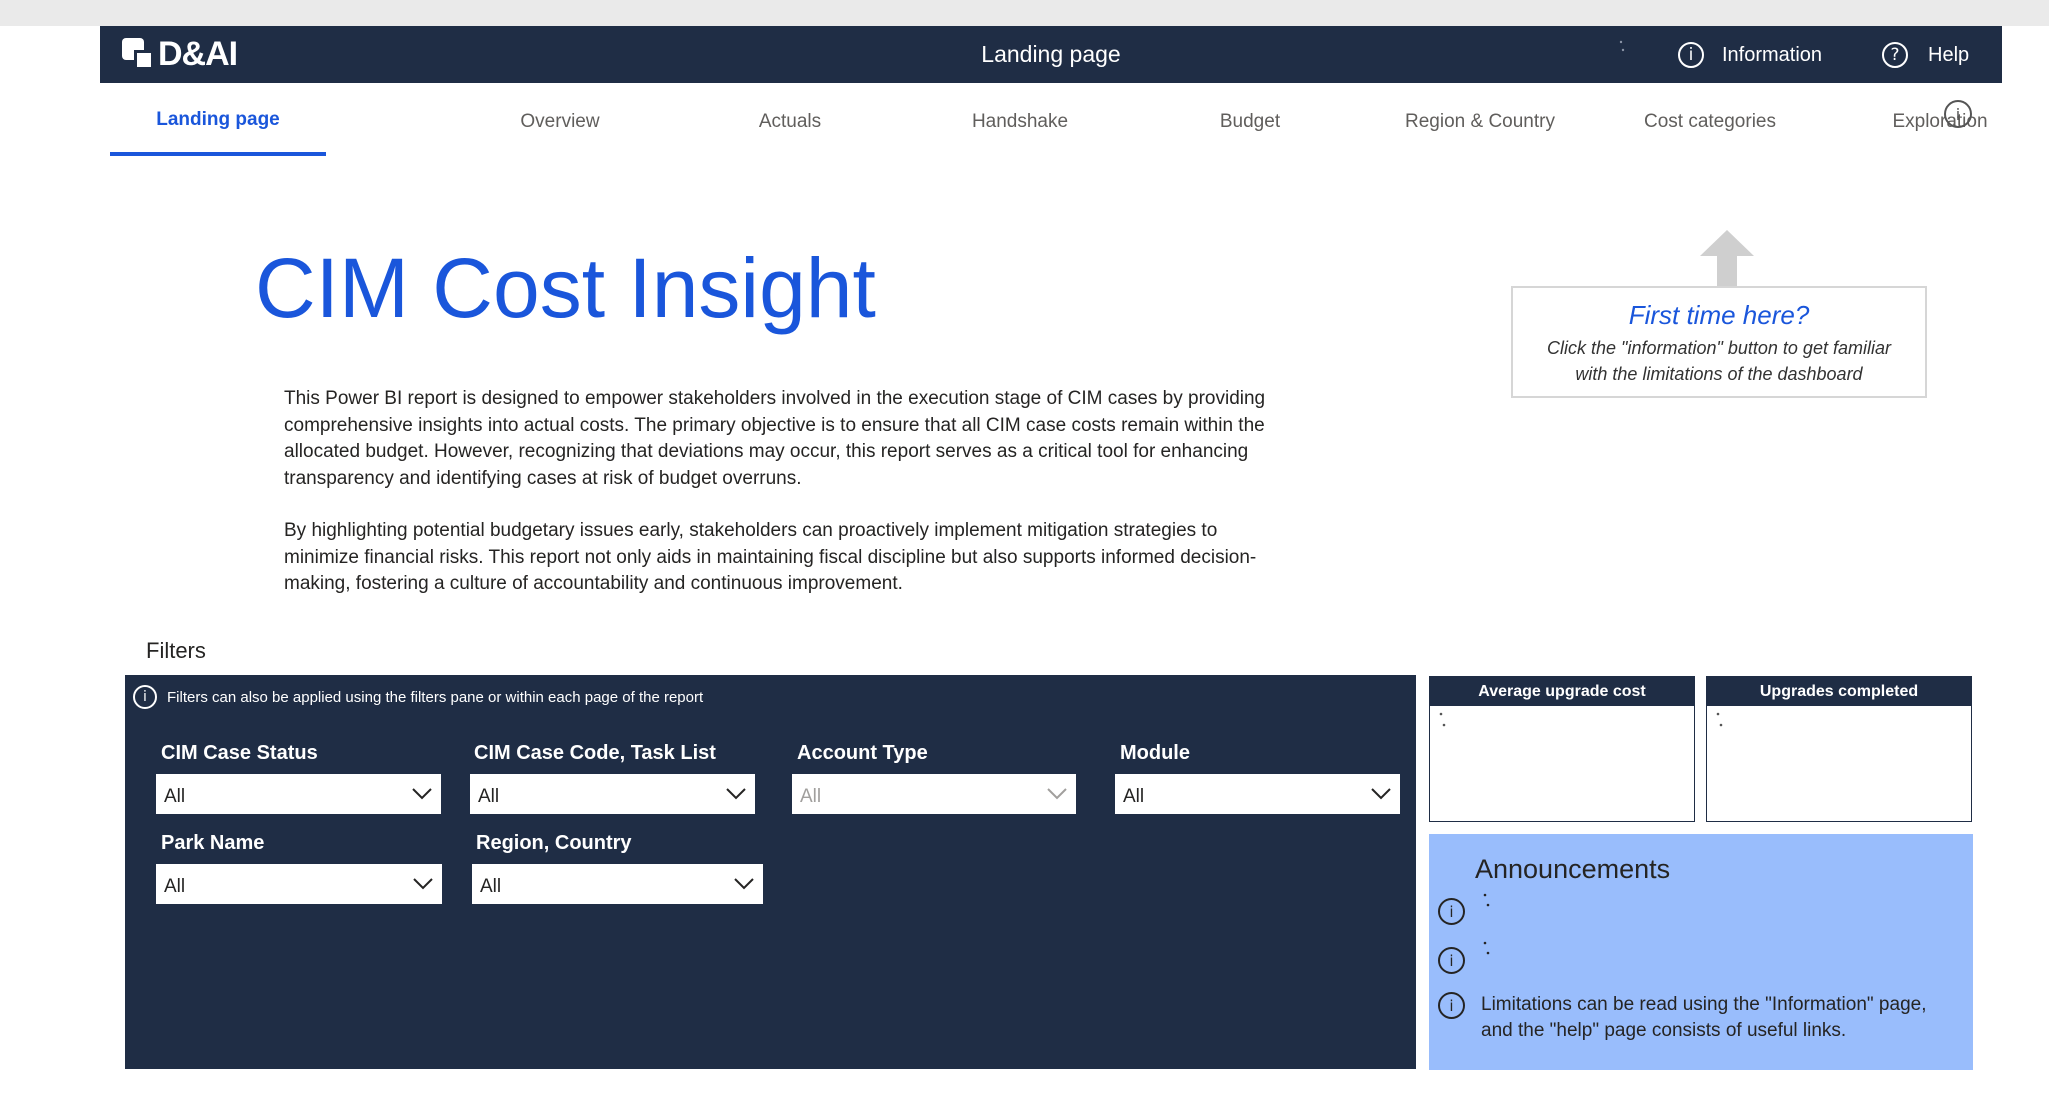  I want to click on first-time-body: with the limitations of the dashboard, so click(1719, 374).